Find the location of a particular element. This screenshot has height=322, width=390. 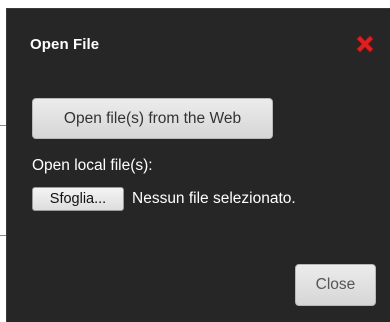

open-from-web-button: Open file(s) from the Web is located at coordinates (152, 118).